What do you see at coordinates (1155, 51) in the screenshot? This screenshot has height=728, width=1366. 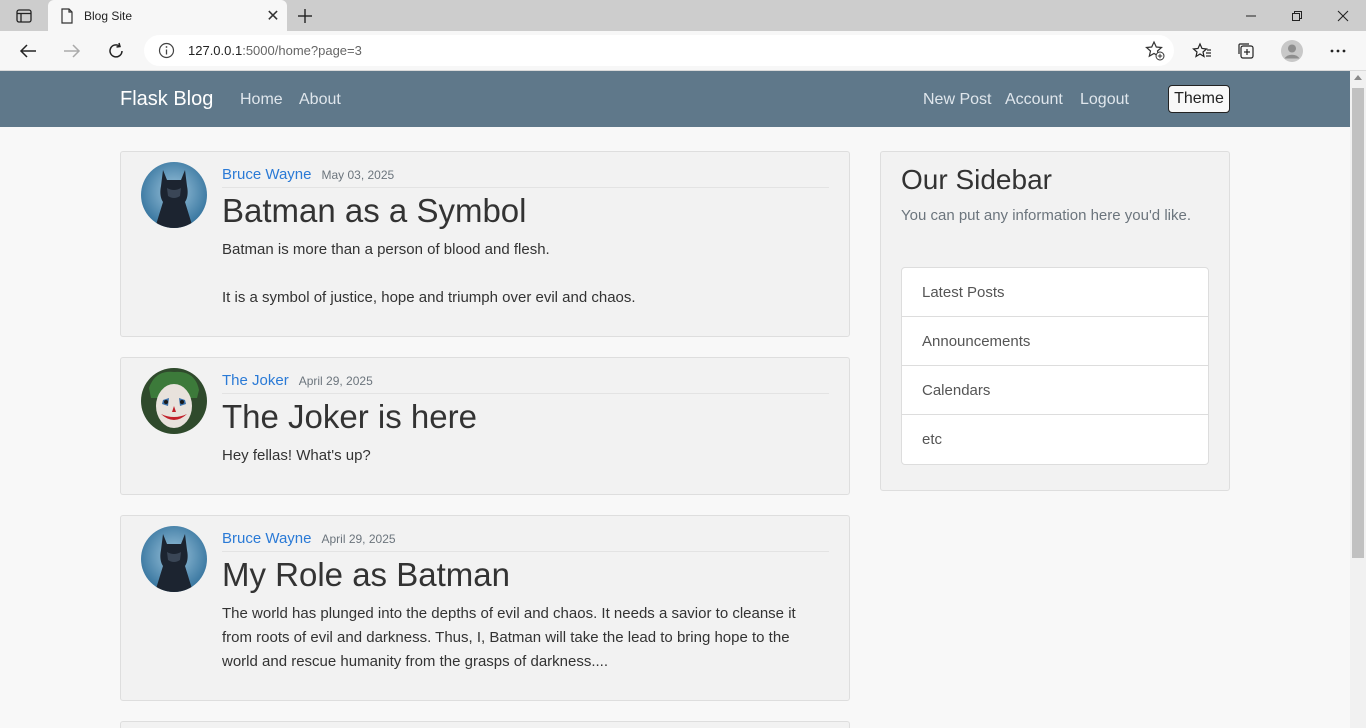 I see `add-favorite-icon` at bounding box center [1155, 51].